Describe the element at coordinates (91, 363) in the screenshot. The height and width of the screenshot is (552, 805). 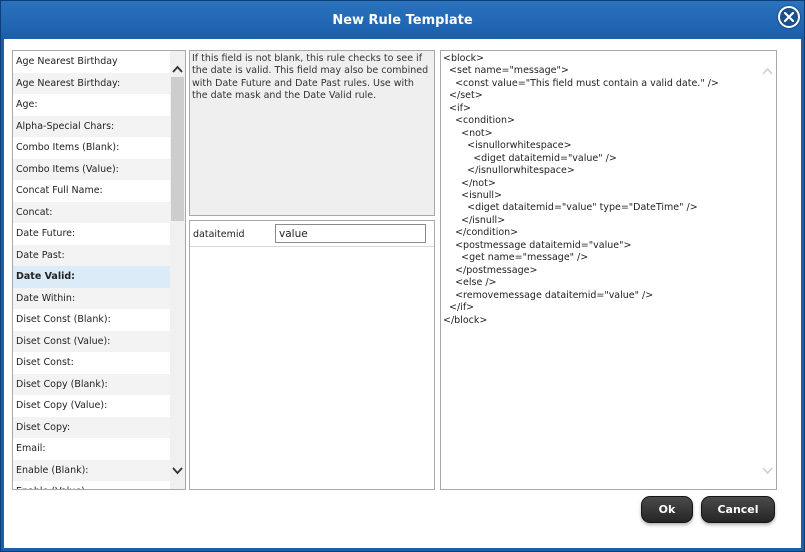
I see `rule-template-item: Diset Const:` at that location.